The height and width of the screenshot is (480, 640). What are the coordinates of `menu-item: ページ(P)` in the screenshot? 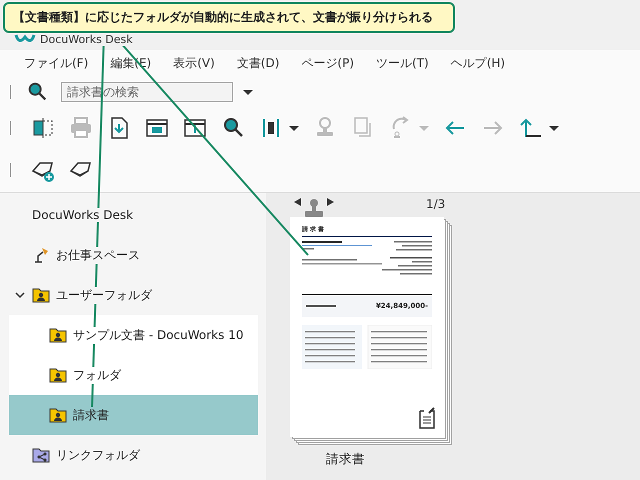 It's located at (327, 63).